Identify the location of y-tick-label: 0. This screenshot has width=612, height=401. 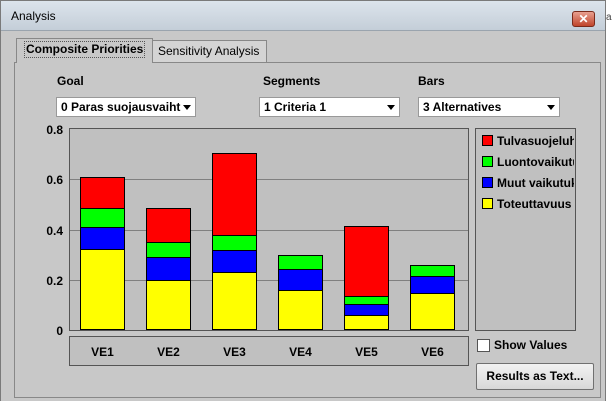
(59, 331).